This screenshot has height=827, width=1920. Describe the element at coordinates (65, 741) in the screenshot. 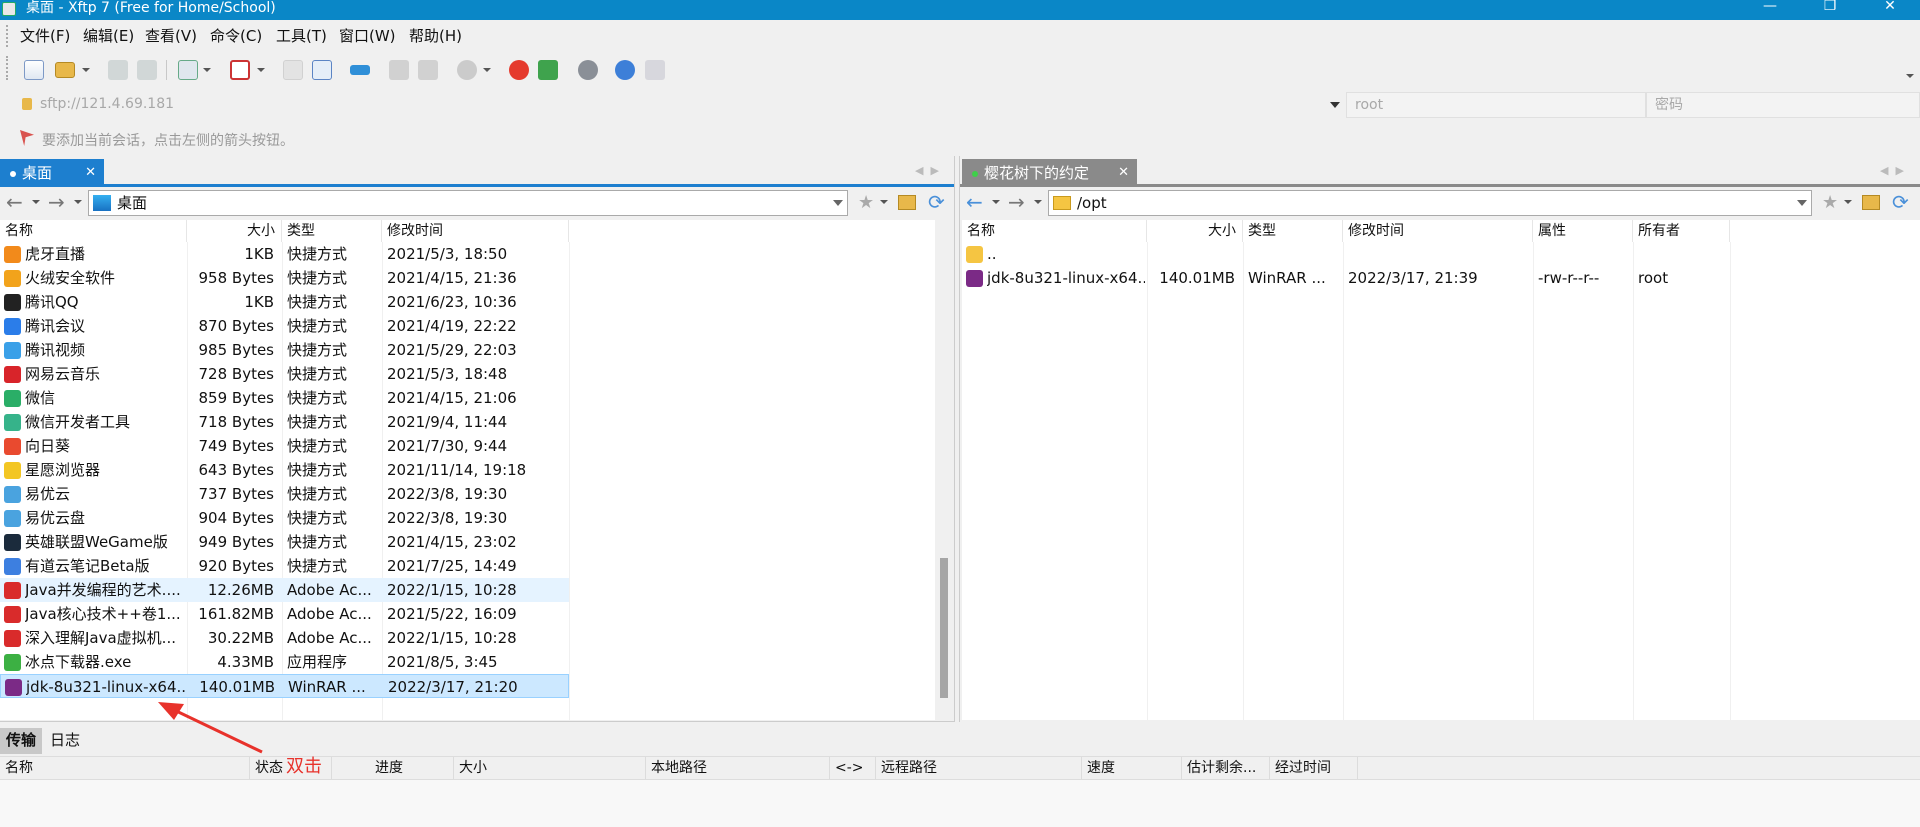

I see `tab-log: 日志` at that location.